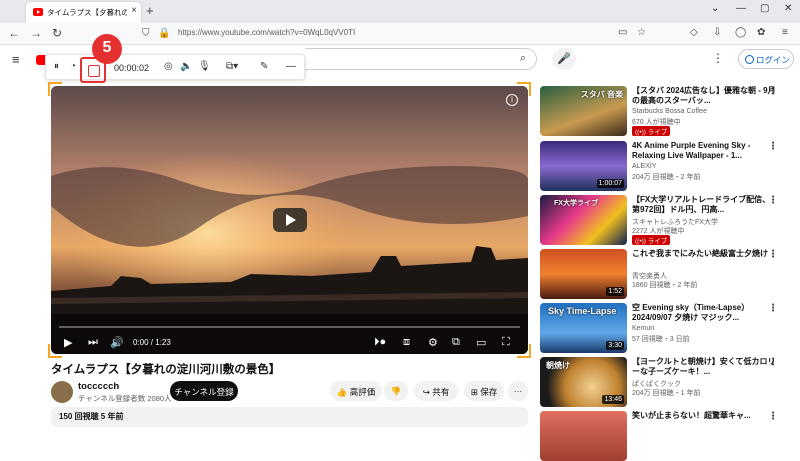  Describe the element at coordinates (146, 33) in the screenshot. I see `shield-icon: ⛉` at that location.